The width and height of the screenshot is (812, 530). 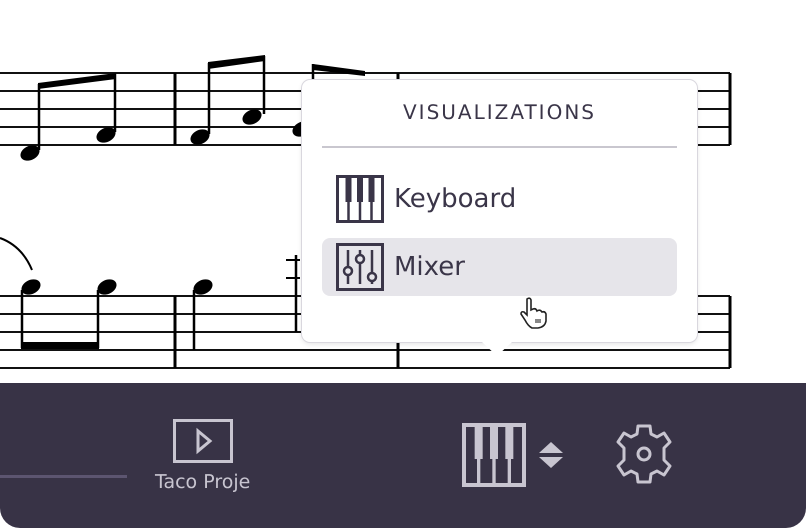 What do you see at coordinates (551, 455) in the screenshot?
I see `up-down-caret-icon` at bounding box center [551, 455].